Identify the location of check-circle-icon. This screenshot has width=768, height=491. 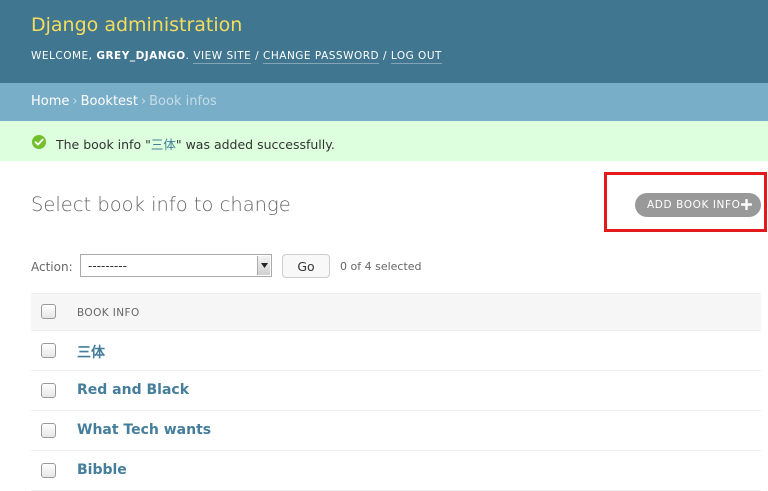
(39, 142).